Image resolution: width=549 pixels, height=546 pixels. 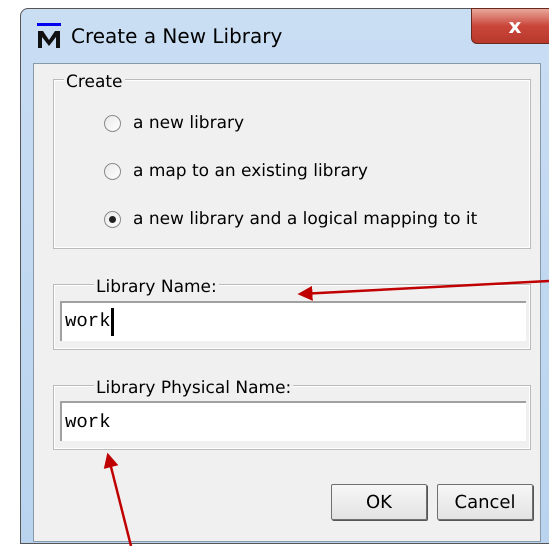 What do you see at coordinates (176, 36) in the screenshot?
I see `window-title: Create a New Library` at bounding box center [176, 36].